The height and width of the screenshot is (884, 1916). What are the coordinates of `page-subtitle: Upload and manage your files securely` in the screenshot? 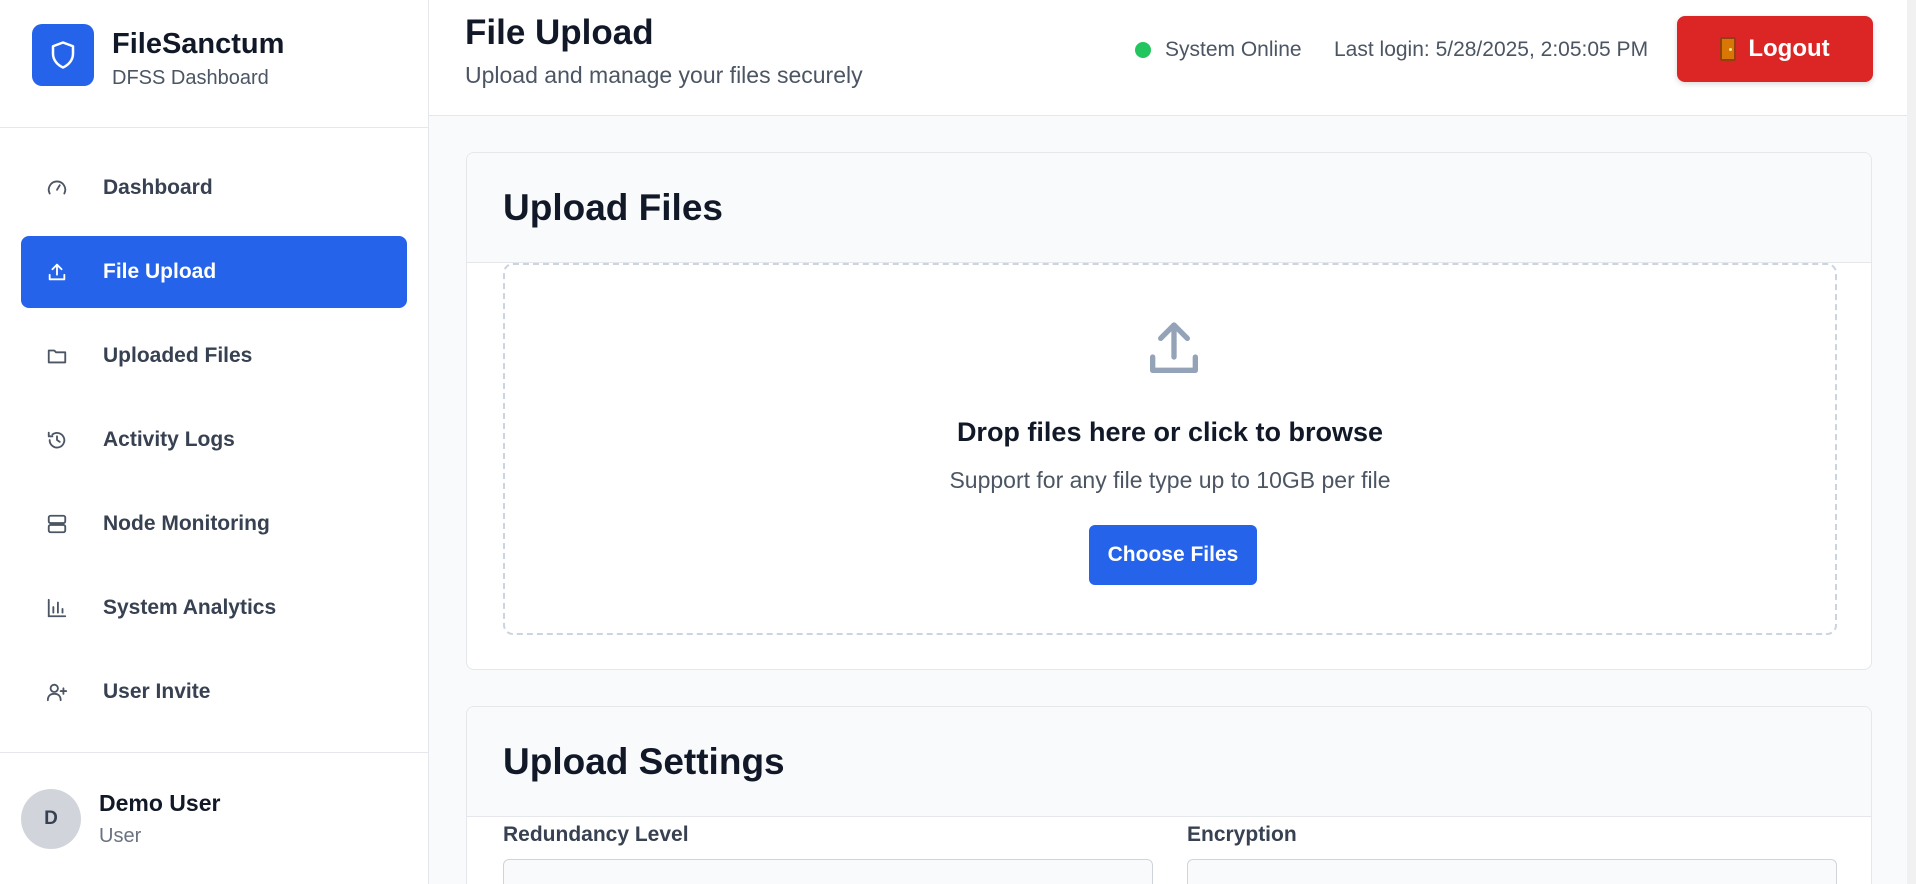 It's located at (664, 75).